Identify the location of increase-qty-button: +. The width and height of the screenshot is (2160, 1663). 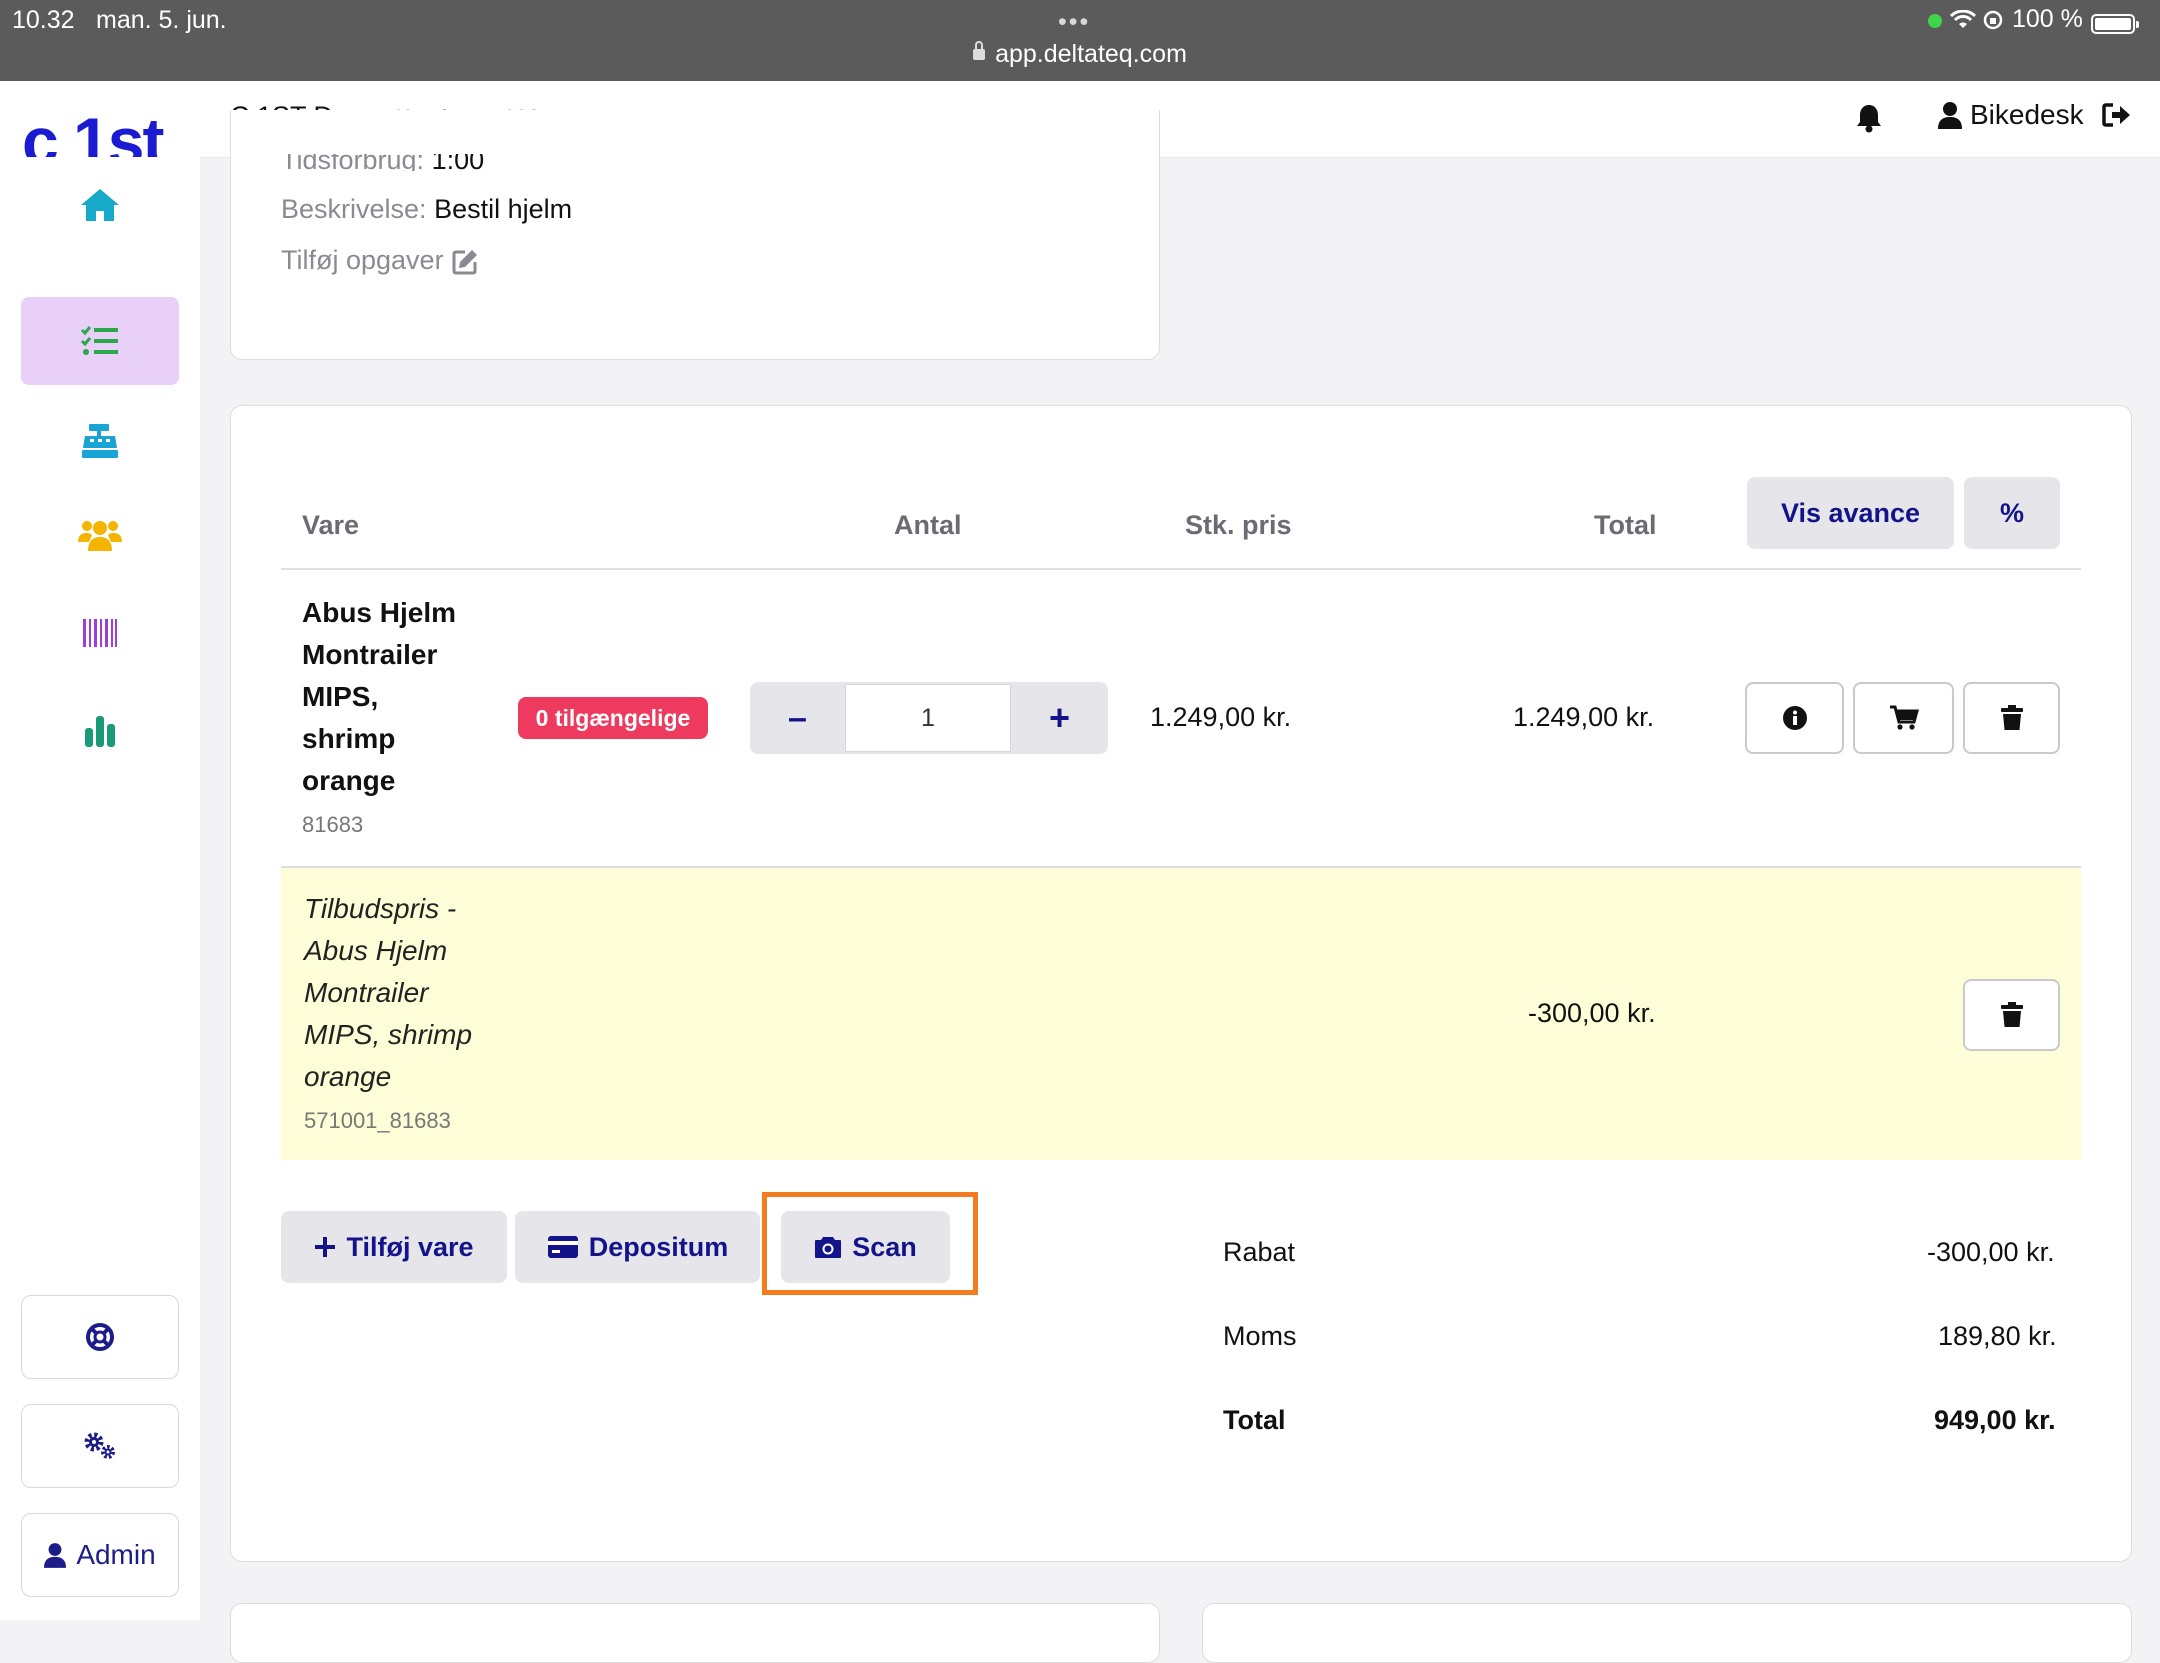
(1059, 718).